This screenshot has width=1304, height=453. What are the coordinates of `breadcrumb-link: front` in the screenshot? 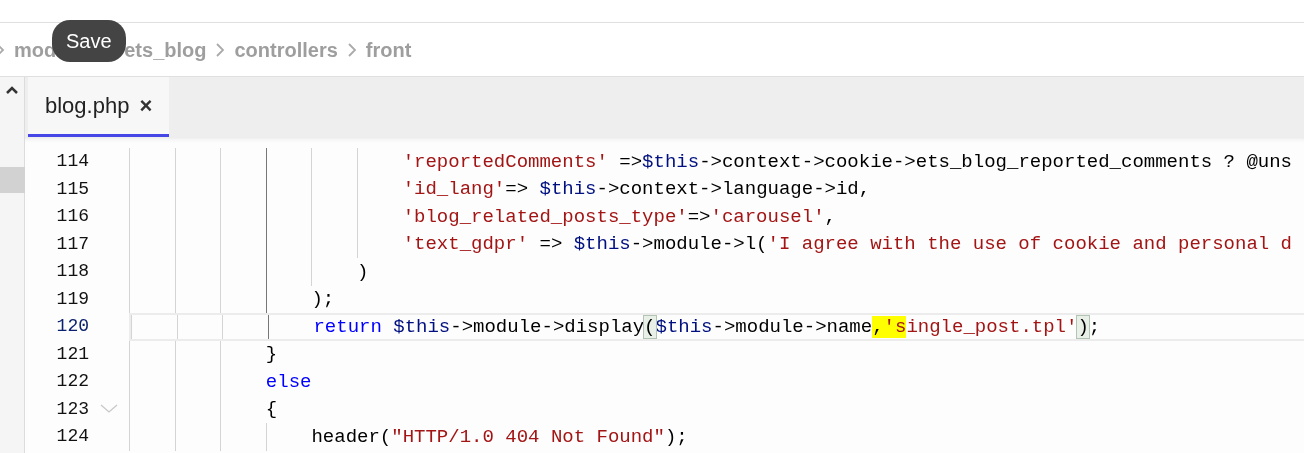 It's located at (388, 49).